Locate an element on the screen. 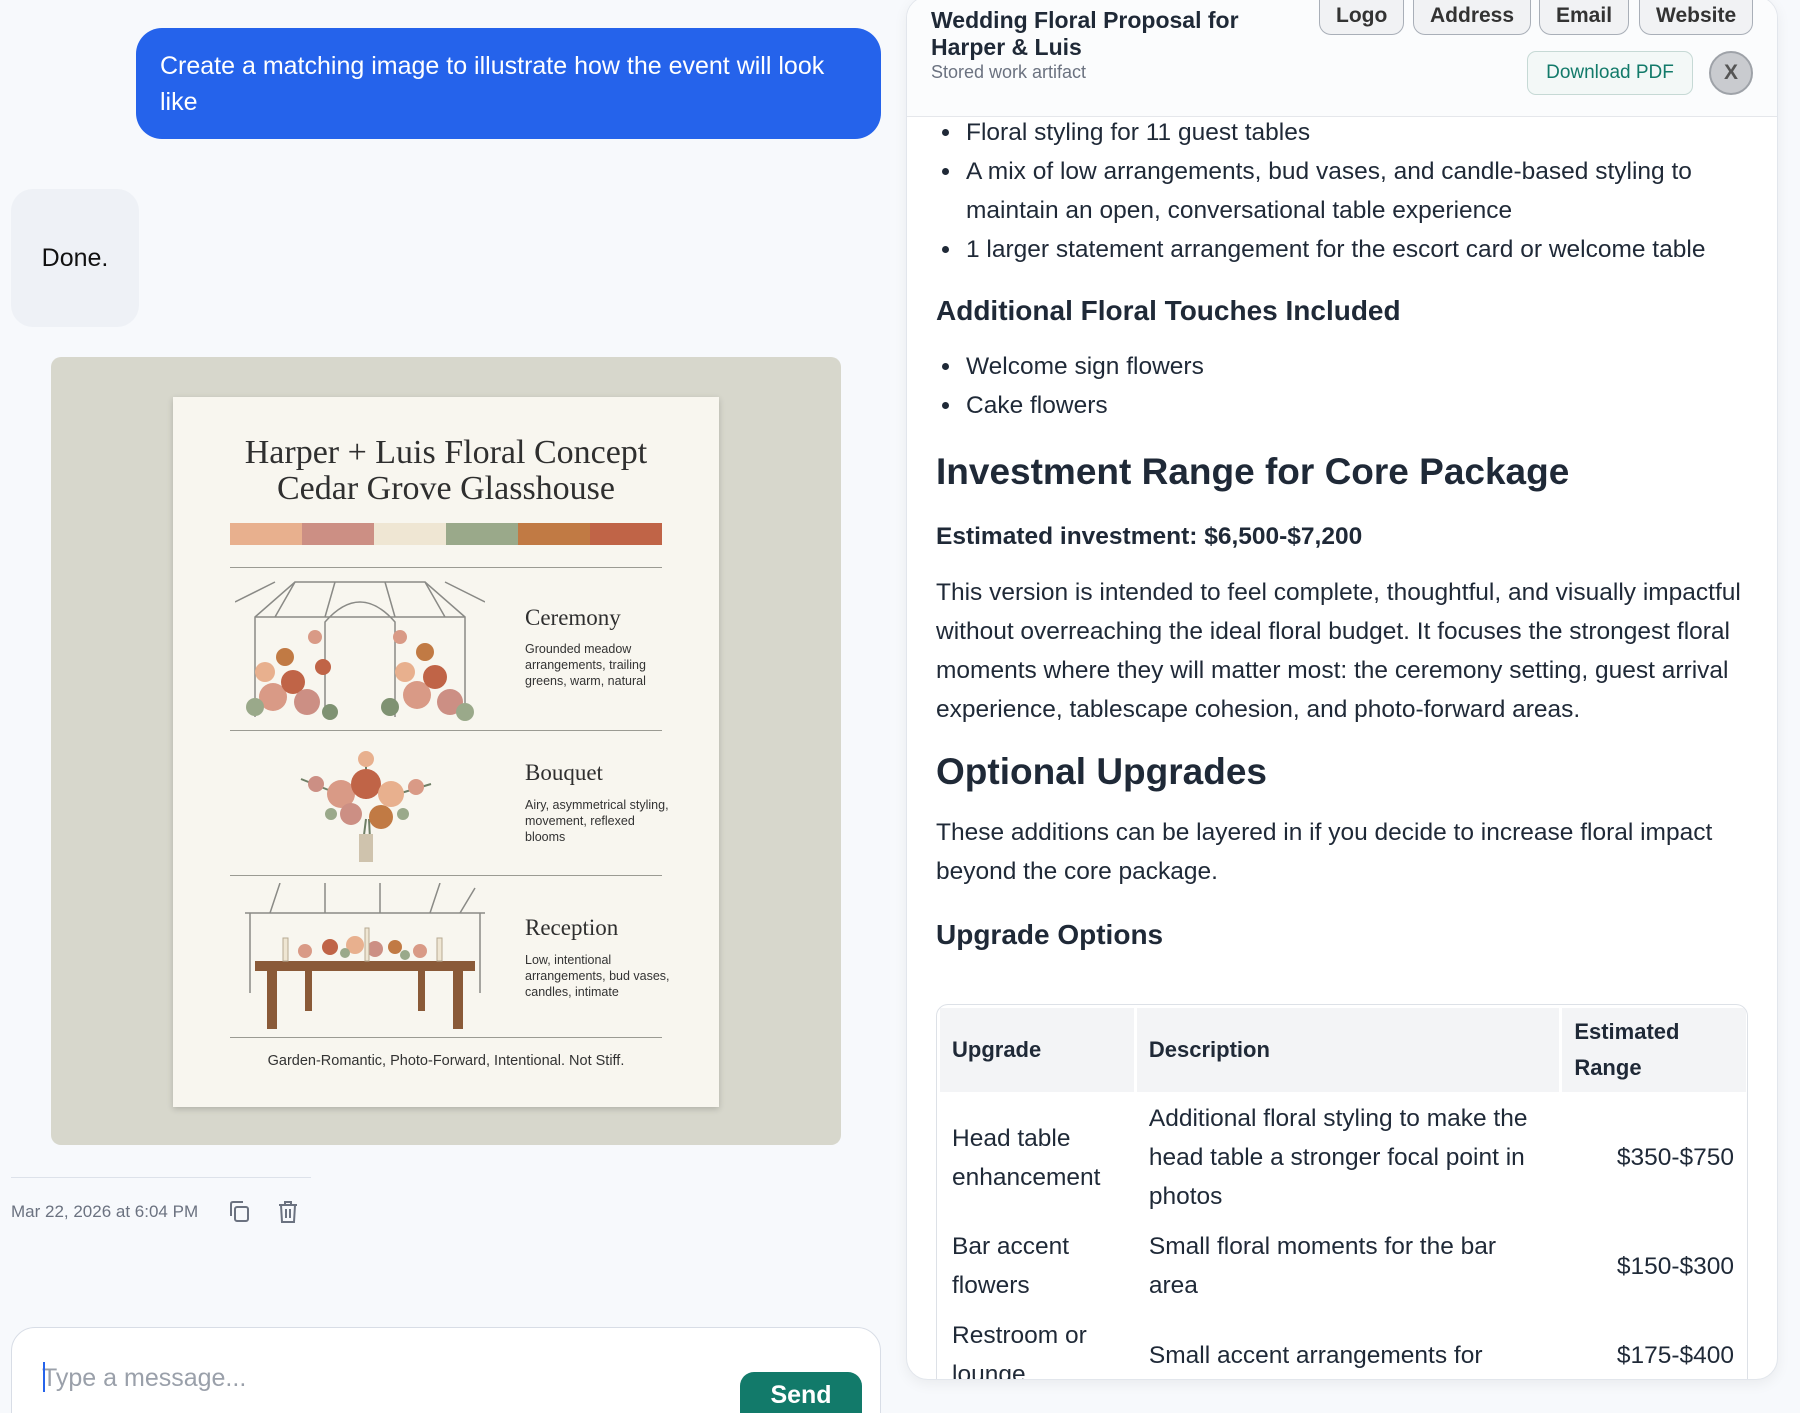 The width and height of the screenshot is (1800, 1413). touches-heading: Additional Floral Touches Included is located at coordinates (1168, 310).